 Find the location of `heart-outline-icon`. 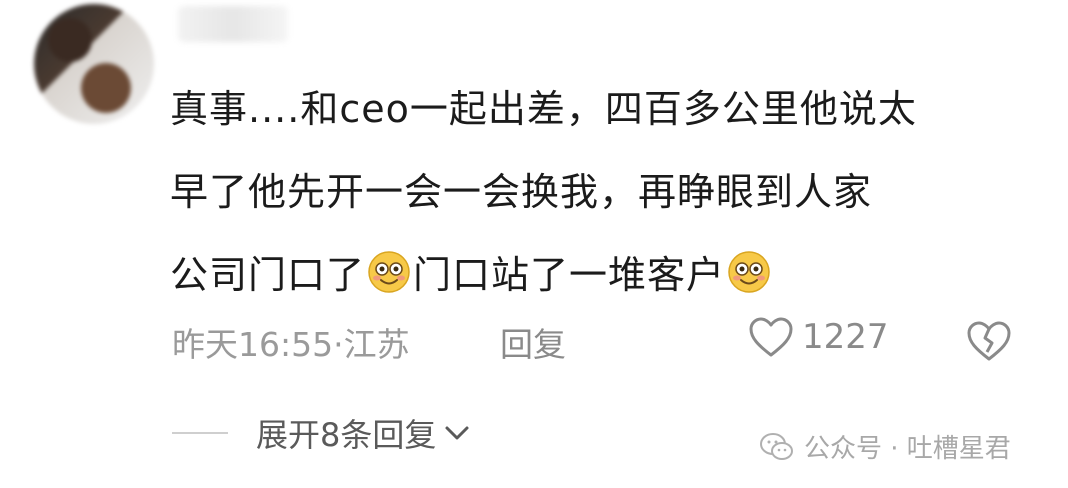

heart-outline-icon is located at coordinates (771, 337).